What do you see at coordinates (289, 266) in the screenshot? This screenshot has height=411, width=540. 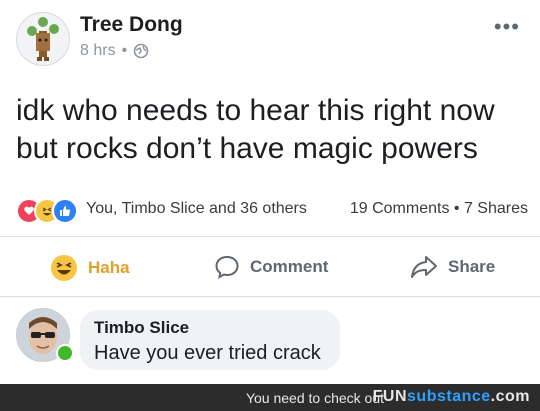 I see `comment-label: Comment` at bounding box center [289, 266].